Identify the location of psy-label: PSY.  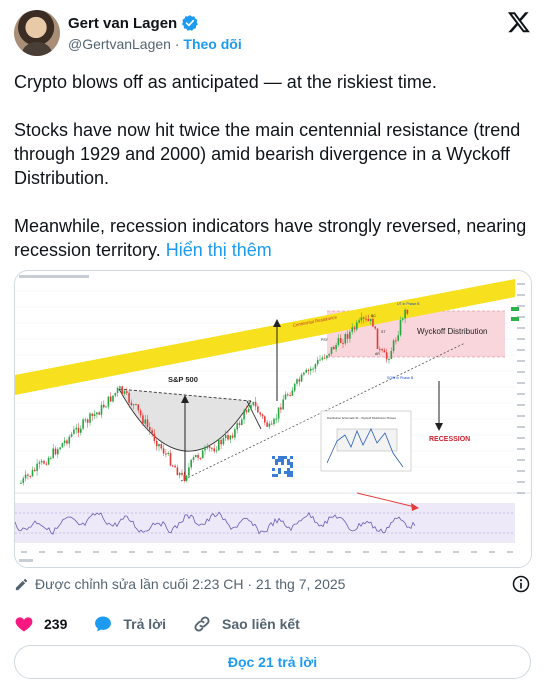
(325, 340).